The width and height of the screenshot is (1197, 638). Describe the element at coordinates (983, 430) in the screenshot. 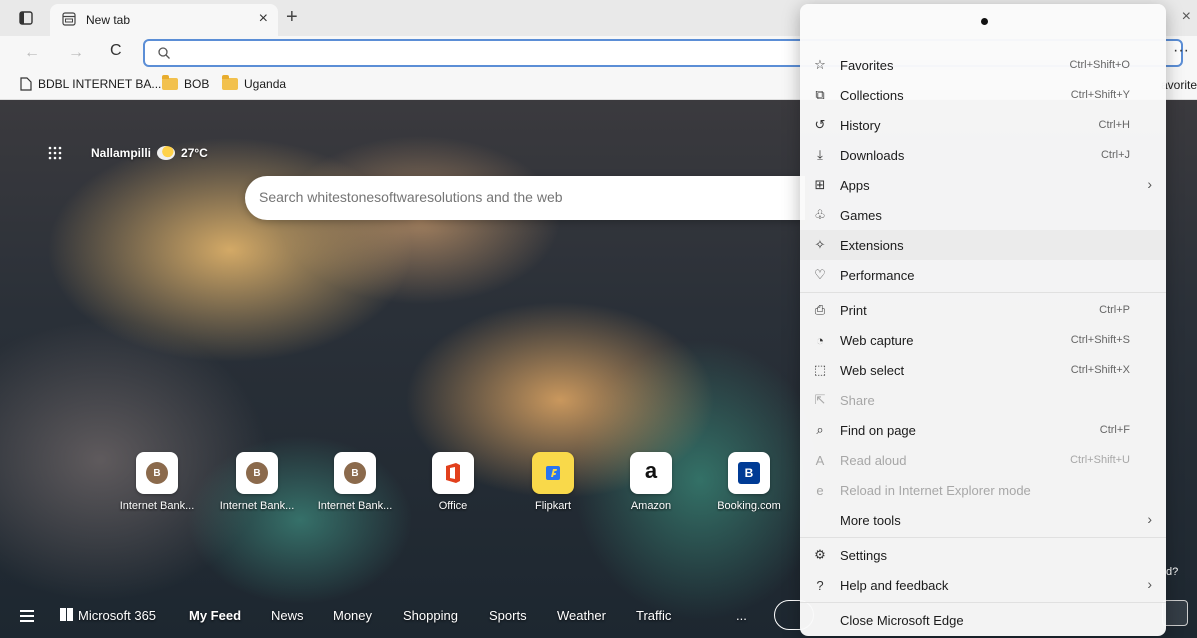

I see `menu-item-find-on-page: ⌕ Find on page Ctrl+F` at that location.